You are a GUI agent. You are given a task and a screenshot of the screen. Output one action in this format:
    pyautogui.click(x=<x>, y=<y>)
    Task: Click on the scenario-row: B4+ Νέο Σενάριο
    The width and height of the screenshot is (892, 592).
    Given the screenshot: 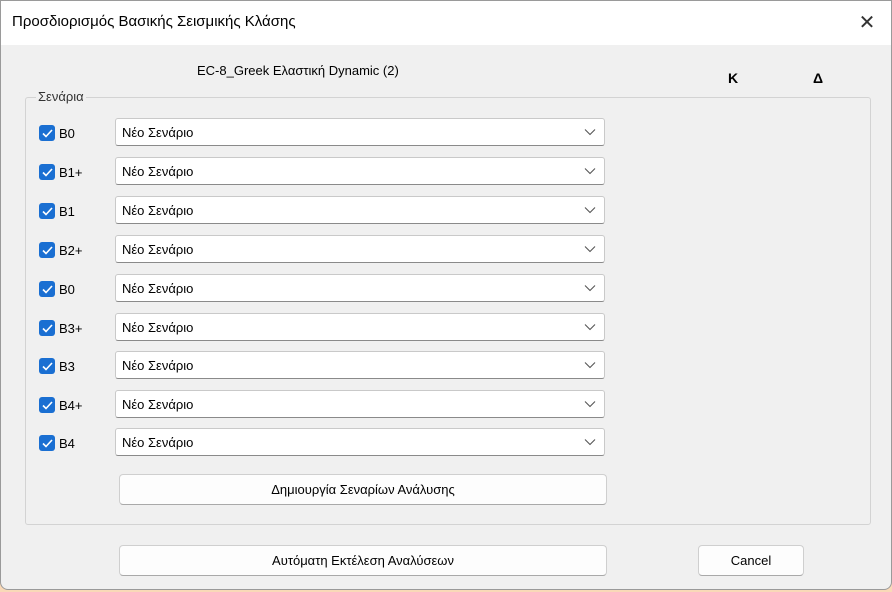 What is the action you would take?
    pyautogui.click(x=324, y=405)
    